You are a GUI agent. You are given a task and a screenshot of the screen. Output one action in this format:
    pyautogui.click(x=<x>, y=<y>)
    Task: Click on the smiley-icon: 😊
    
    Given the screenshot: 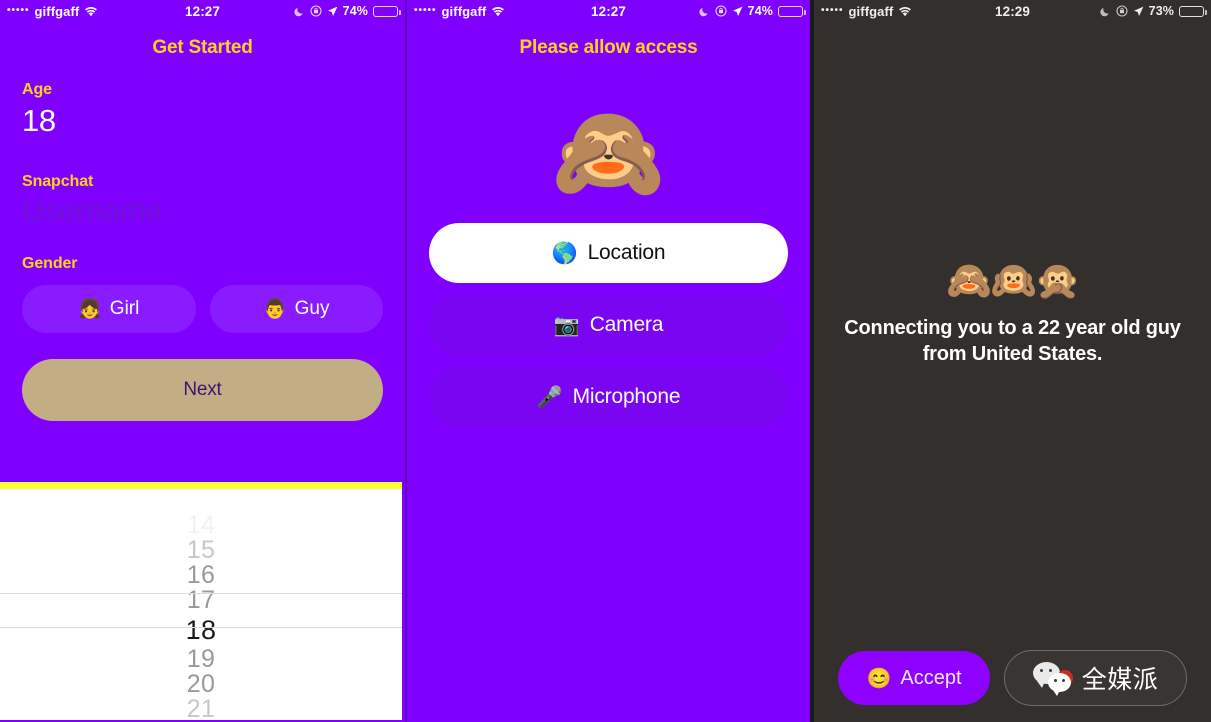 What is the action you would take?
    pyautogui.click(x=879, y=678)
    